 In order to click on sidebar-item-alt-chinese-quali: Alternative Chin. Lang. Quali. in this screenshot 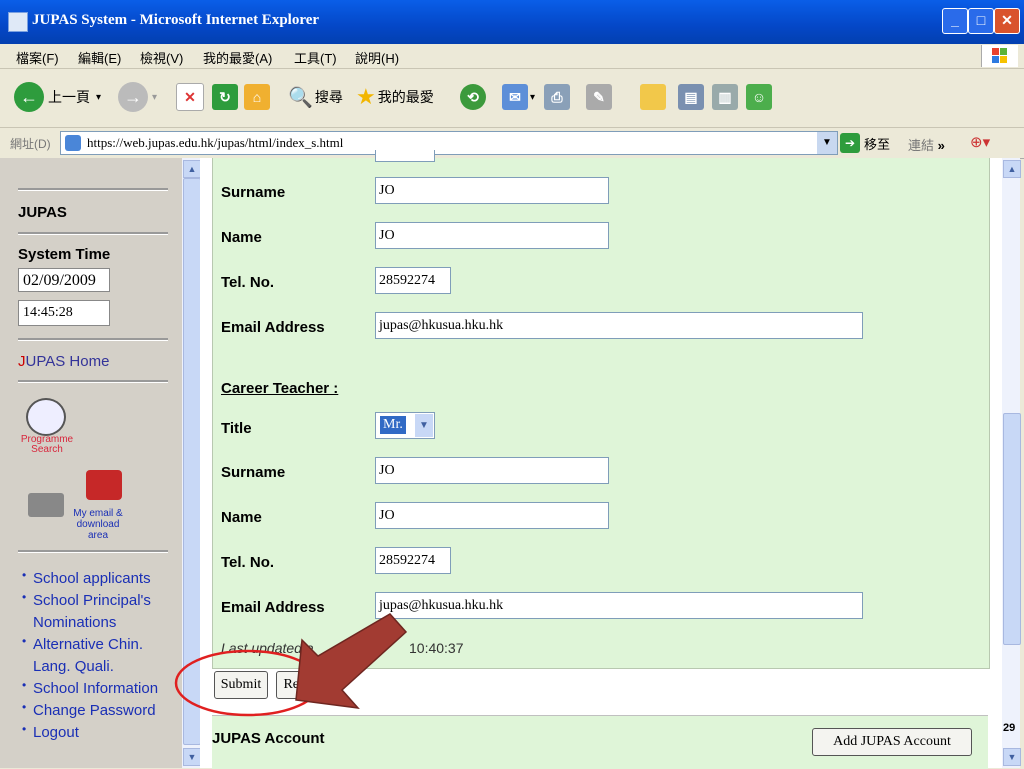, I will do `click(102, 654)`.